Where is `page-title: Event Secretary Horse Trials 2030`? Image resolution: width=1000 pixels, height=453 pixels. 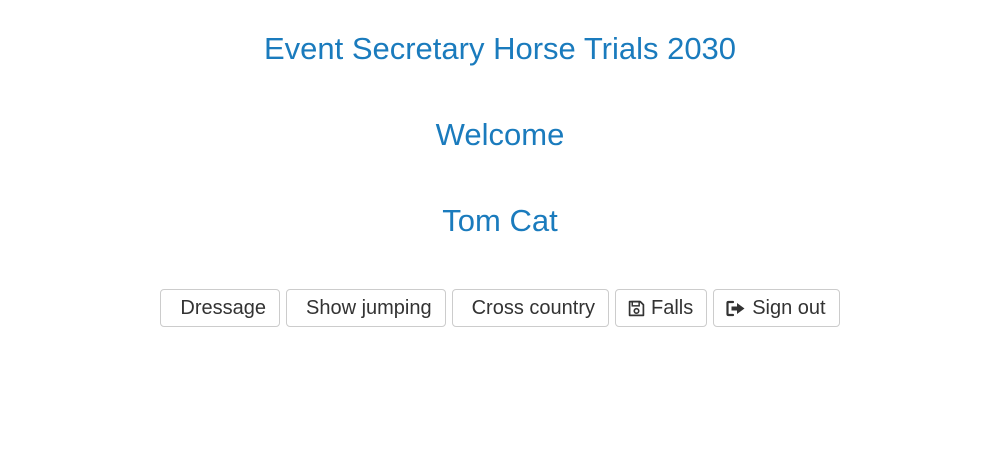
page-title: Event Secretary Horse Trials 2030 is located at coordinates (500, 48).